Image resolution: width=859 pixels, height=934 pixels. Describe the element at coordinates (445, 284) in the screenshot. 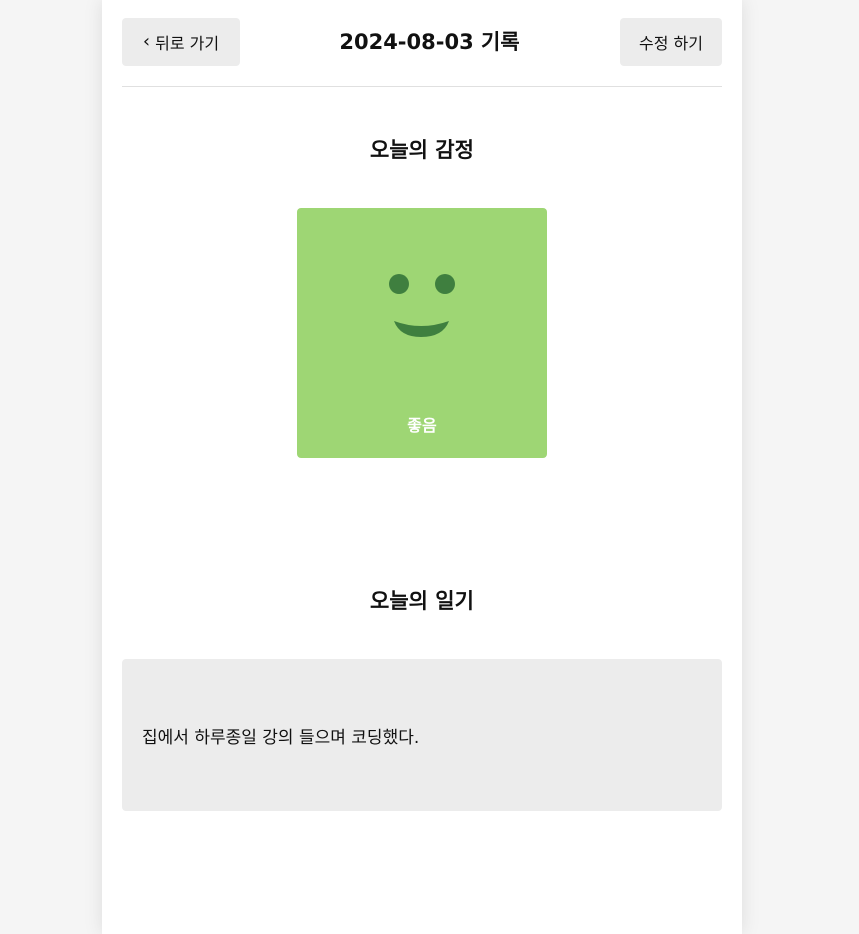

I see `right-eye` at that location.